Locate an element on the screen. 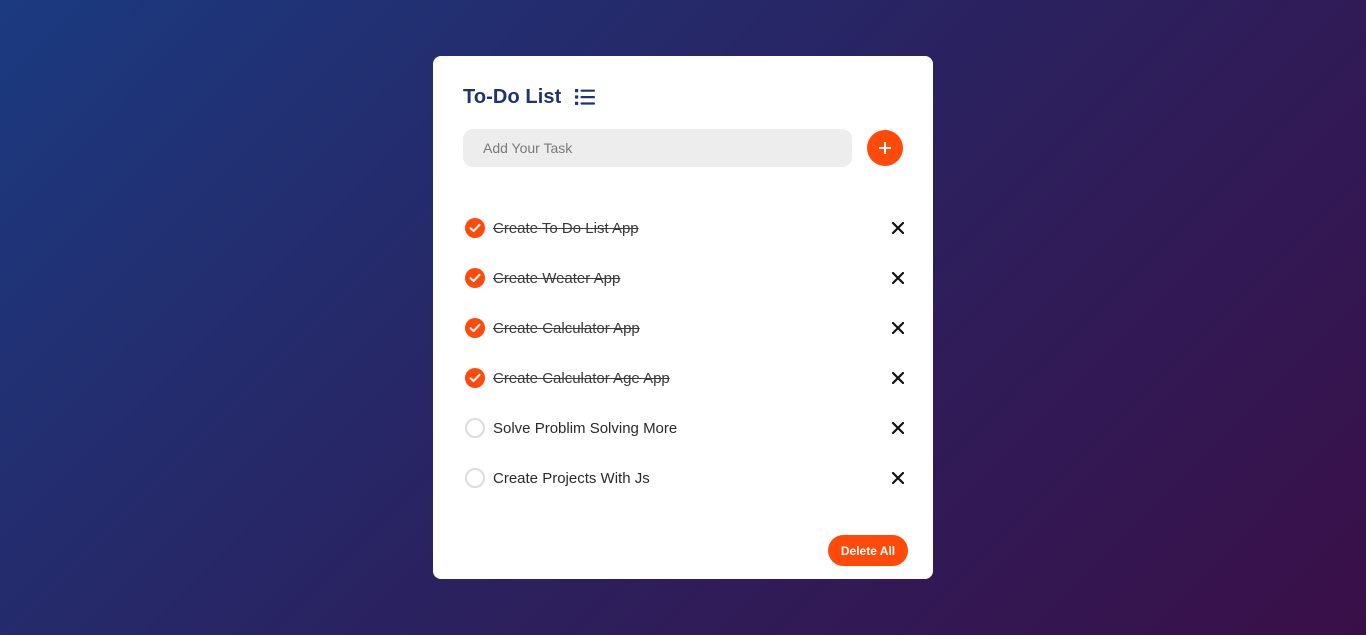 The height and width of the screenshot is (635, 1366). task-label: Create Calculator Age App is located at coordinates (581, 378).